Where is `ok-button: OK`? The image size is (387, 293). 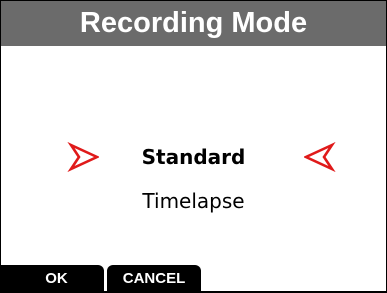 ok-button: OK is located at coordinates (52, 278).